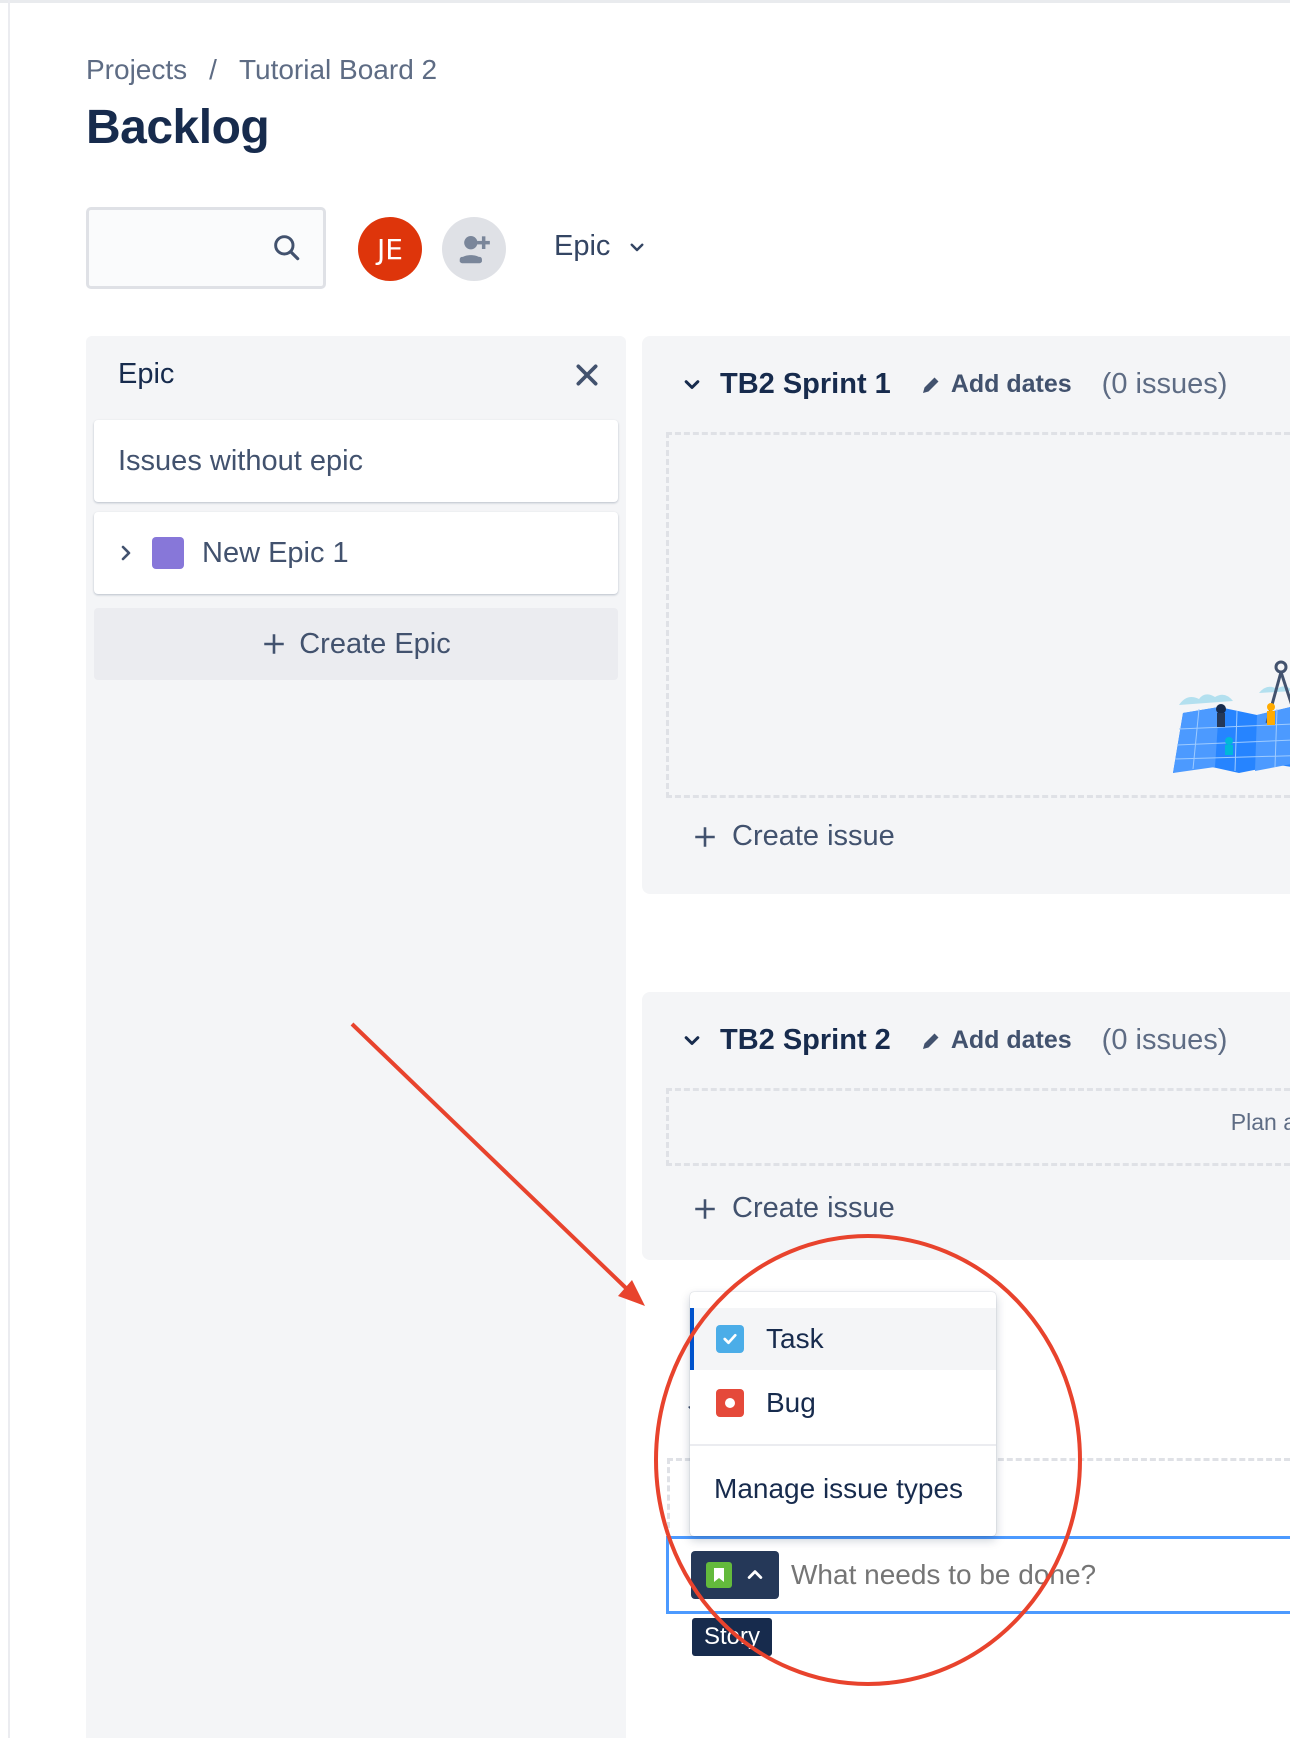 This screenshot has width=1290, height=1738. I want to click on epic-item: New Epic 1, so click(356, 553).